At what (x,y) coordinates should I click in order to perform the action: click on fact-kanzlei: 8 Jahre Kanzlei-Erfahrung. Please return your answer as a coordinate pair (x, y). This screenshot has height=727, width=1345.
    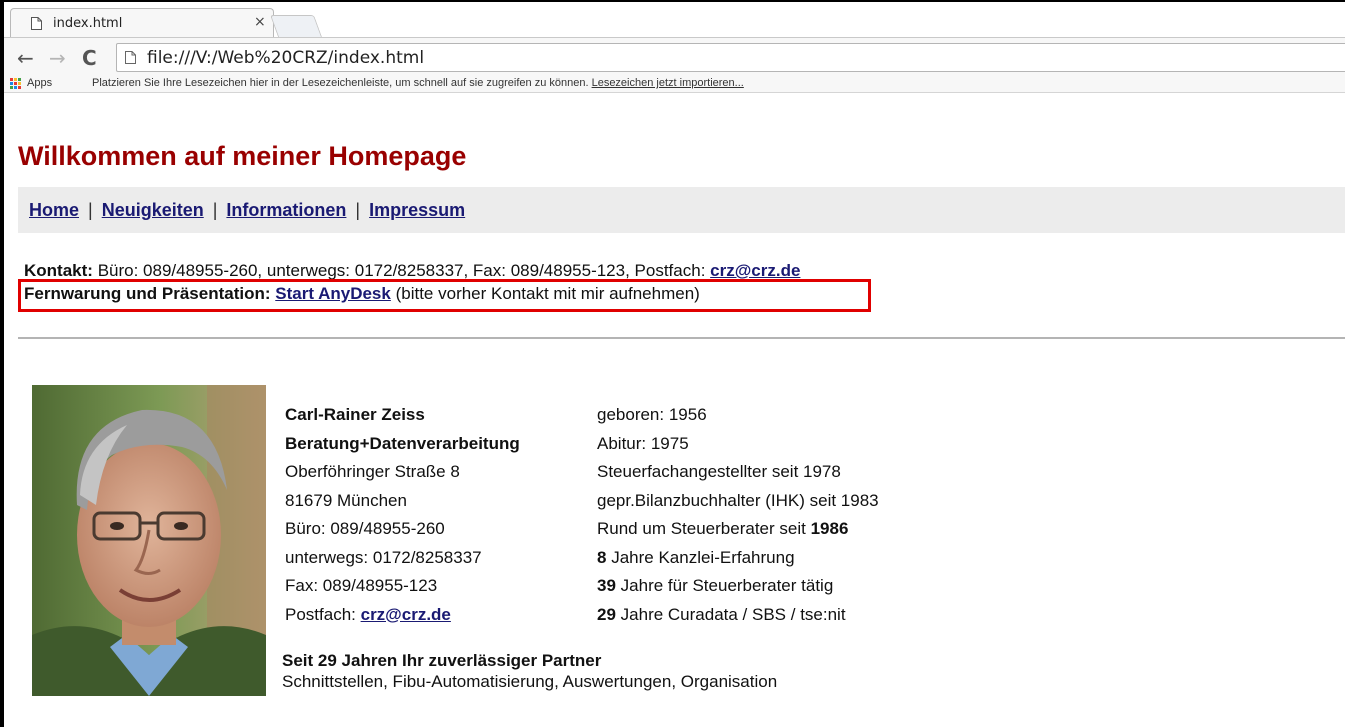
    Looking at the image, I should click on (738, 558).